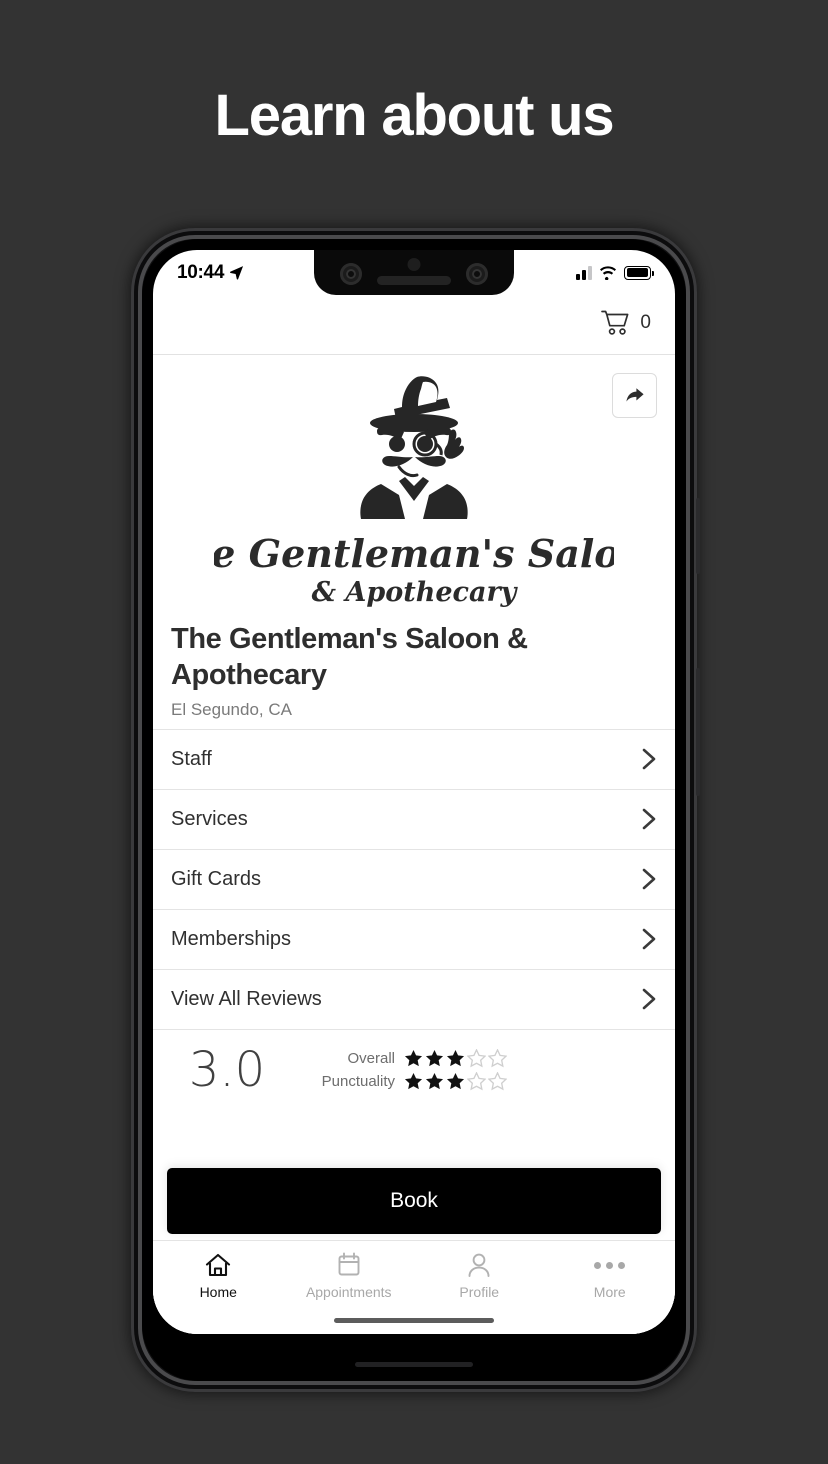 This screenshot has width=828, height=1464. Describe the element at coordinates (414, 759) in the screenshot. I see `menu-item-staff: Staff` at that location.